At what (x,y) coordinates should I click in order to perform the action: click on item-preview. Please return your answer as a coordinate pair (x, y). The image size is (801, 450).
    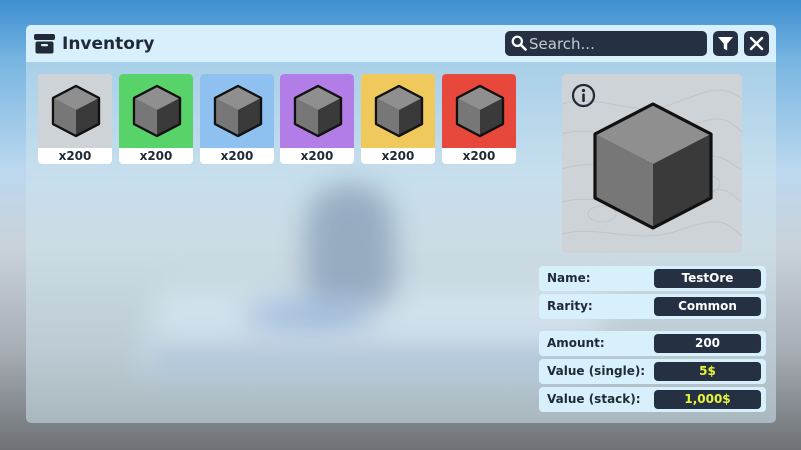
    Looking at the image, I should click on (652, 163).